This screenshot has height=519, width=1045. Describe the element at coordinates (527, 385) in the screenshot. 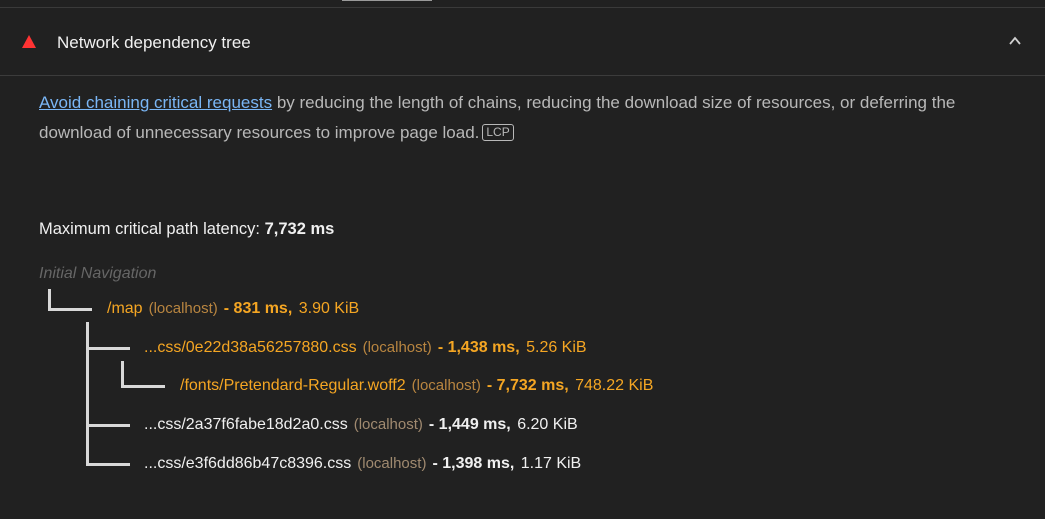

I see `node-time: - 7,732 ms,` at that location.